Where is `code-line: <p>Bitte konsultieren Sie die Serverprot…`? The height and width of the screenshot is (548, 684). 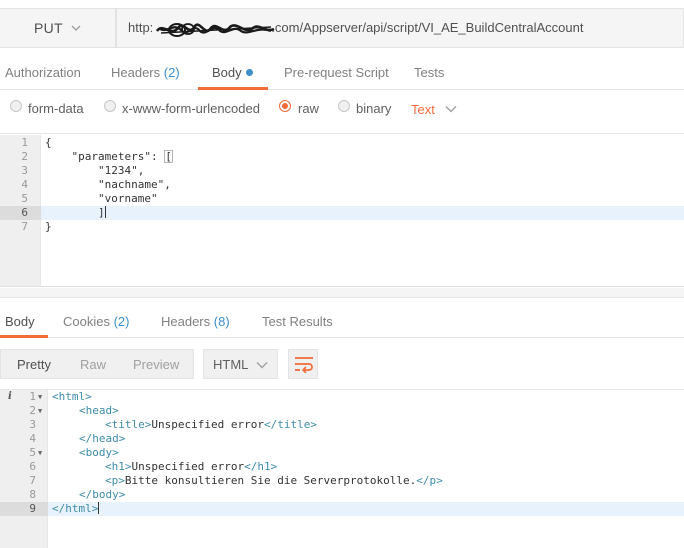 code-line: <p>Bitte konsultieren Sie die Serverprot… is located at coordinates (274, 481).